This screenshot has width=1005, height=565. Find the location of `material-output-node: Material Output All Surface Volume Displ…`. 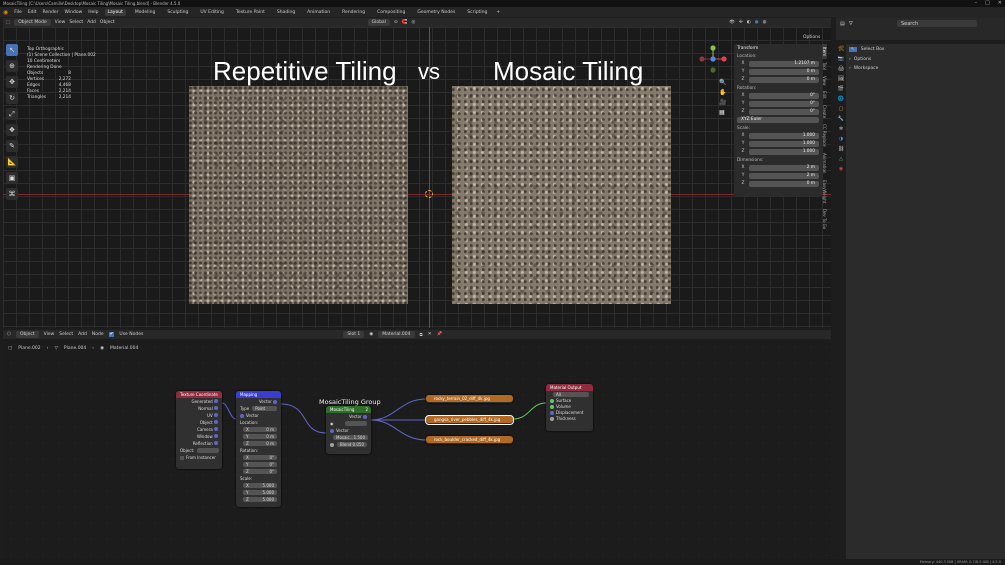

material-output-node: Material Output All Surface Volume Displ… is located at coordinates (569, 407).